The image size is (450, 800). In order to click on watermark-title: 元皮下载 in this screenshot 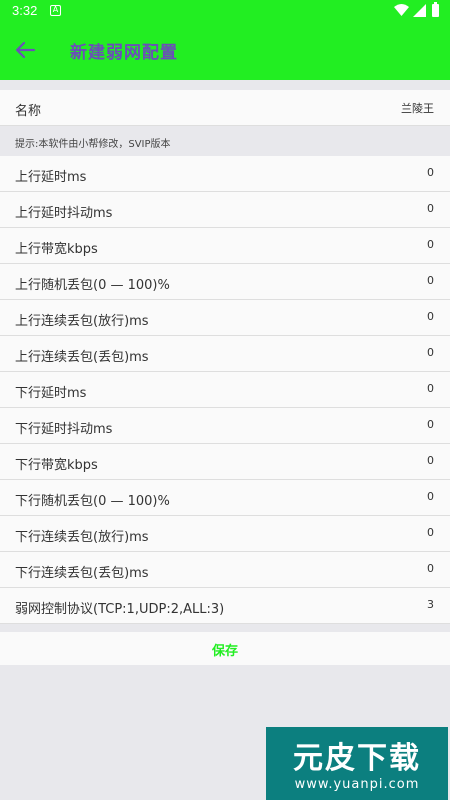, I will do `click(357, 758)`.